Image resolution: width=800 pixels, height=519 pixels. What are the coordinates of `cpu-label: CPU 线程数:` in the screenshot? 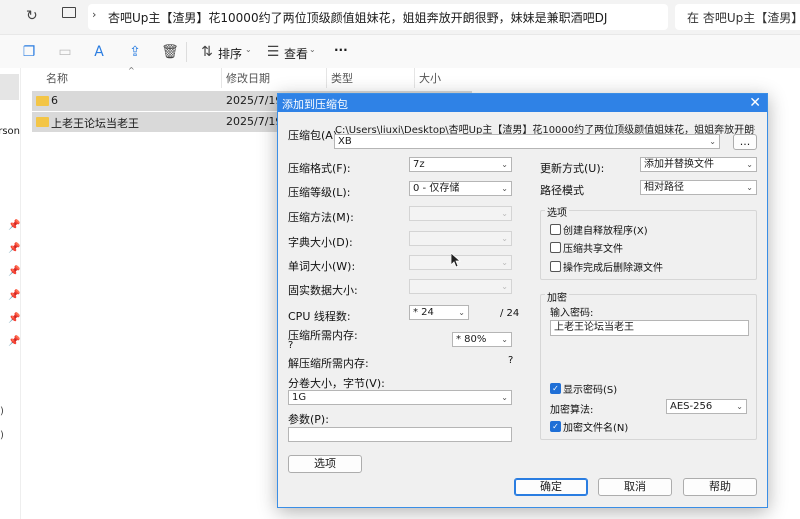 It's located at (319, 316).